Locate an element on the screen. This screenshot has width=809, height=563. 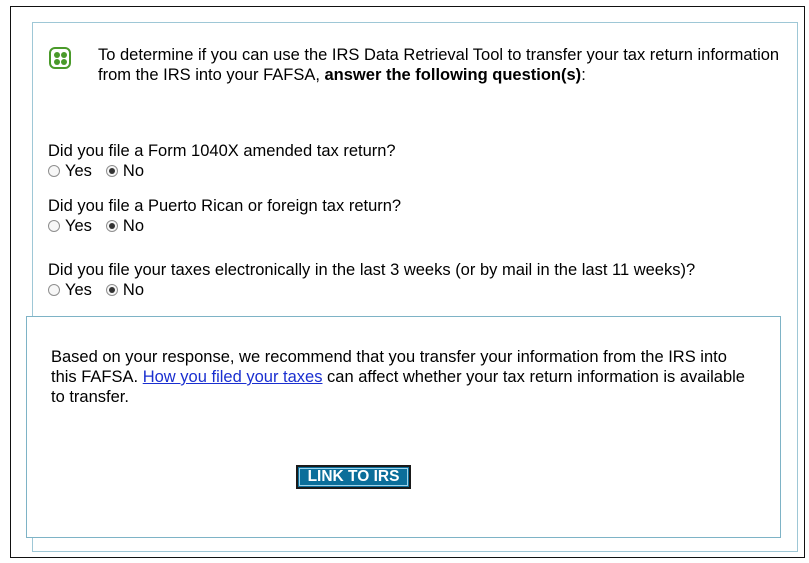
info-dots-icon is located at coordinates (60, 58).